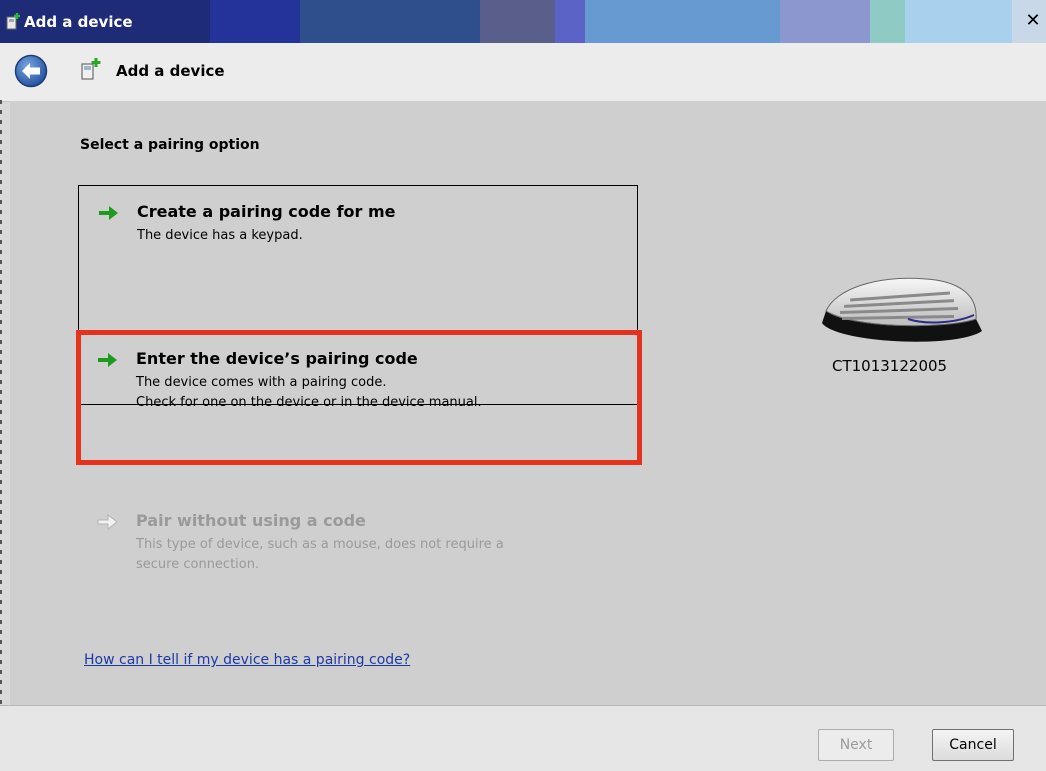 Image resolution: width=1046 pixels, height=771 pixels. What do you see at coordinates (523, 738) in the screenshot?
I see `dialog-footer: Next Cancel` at bounding box center [523, 738].